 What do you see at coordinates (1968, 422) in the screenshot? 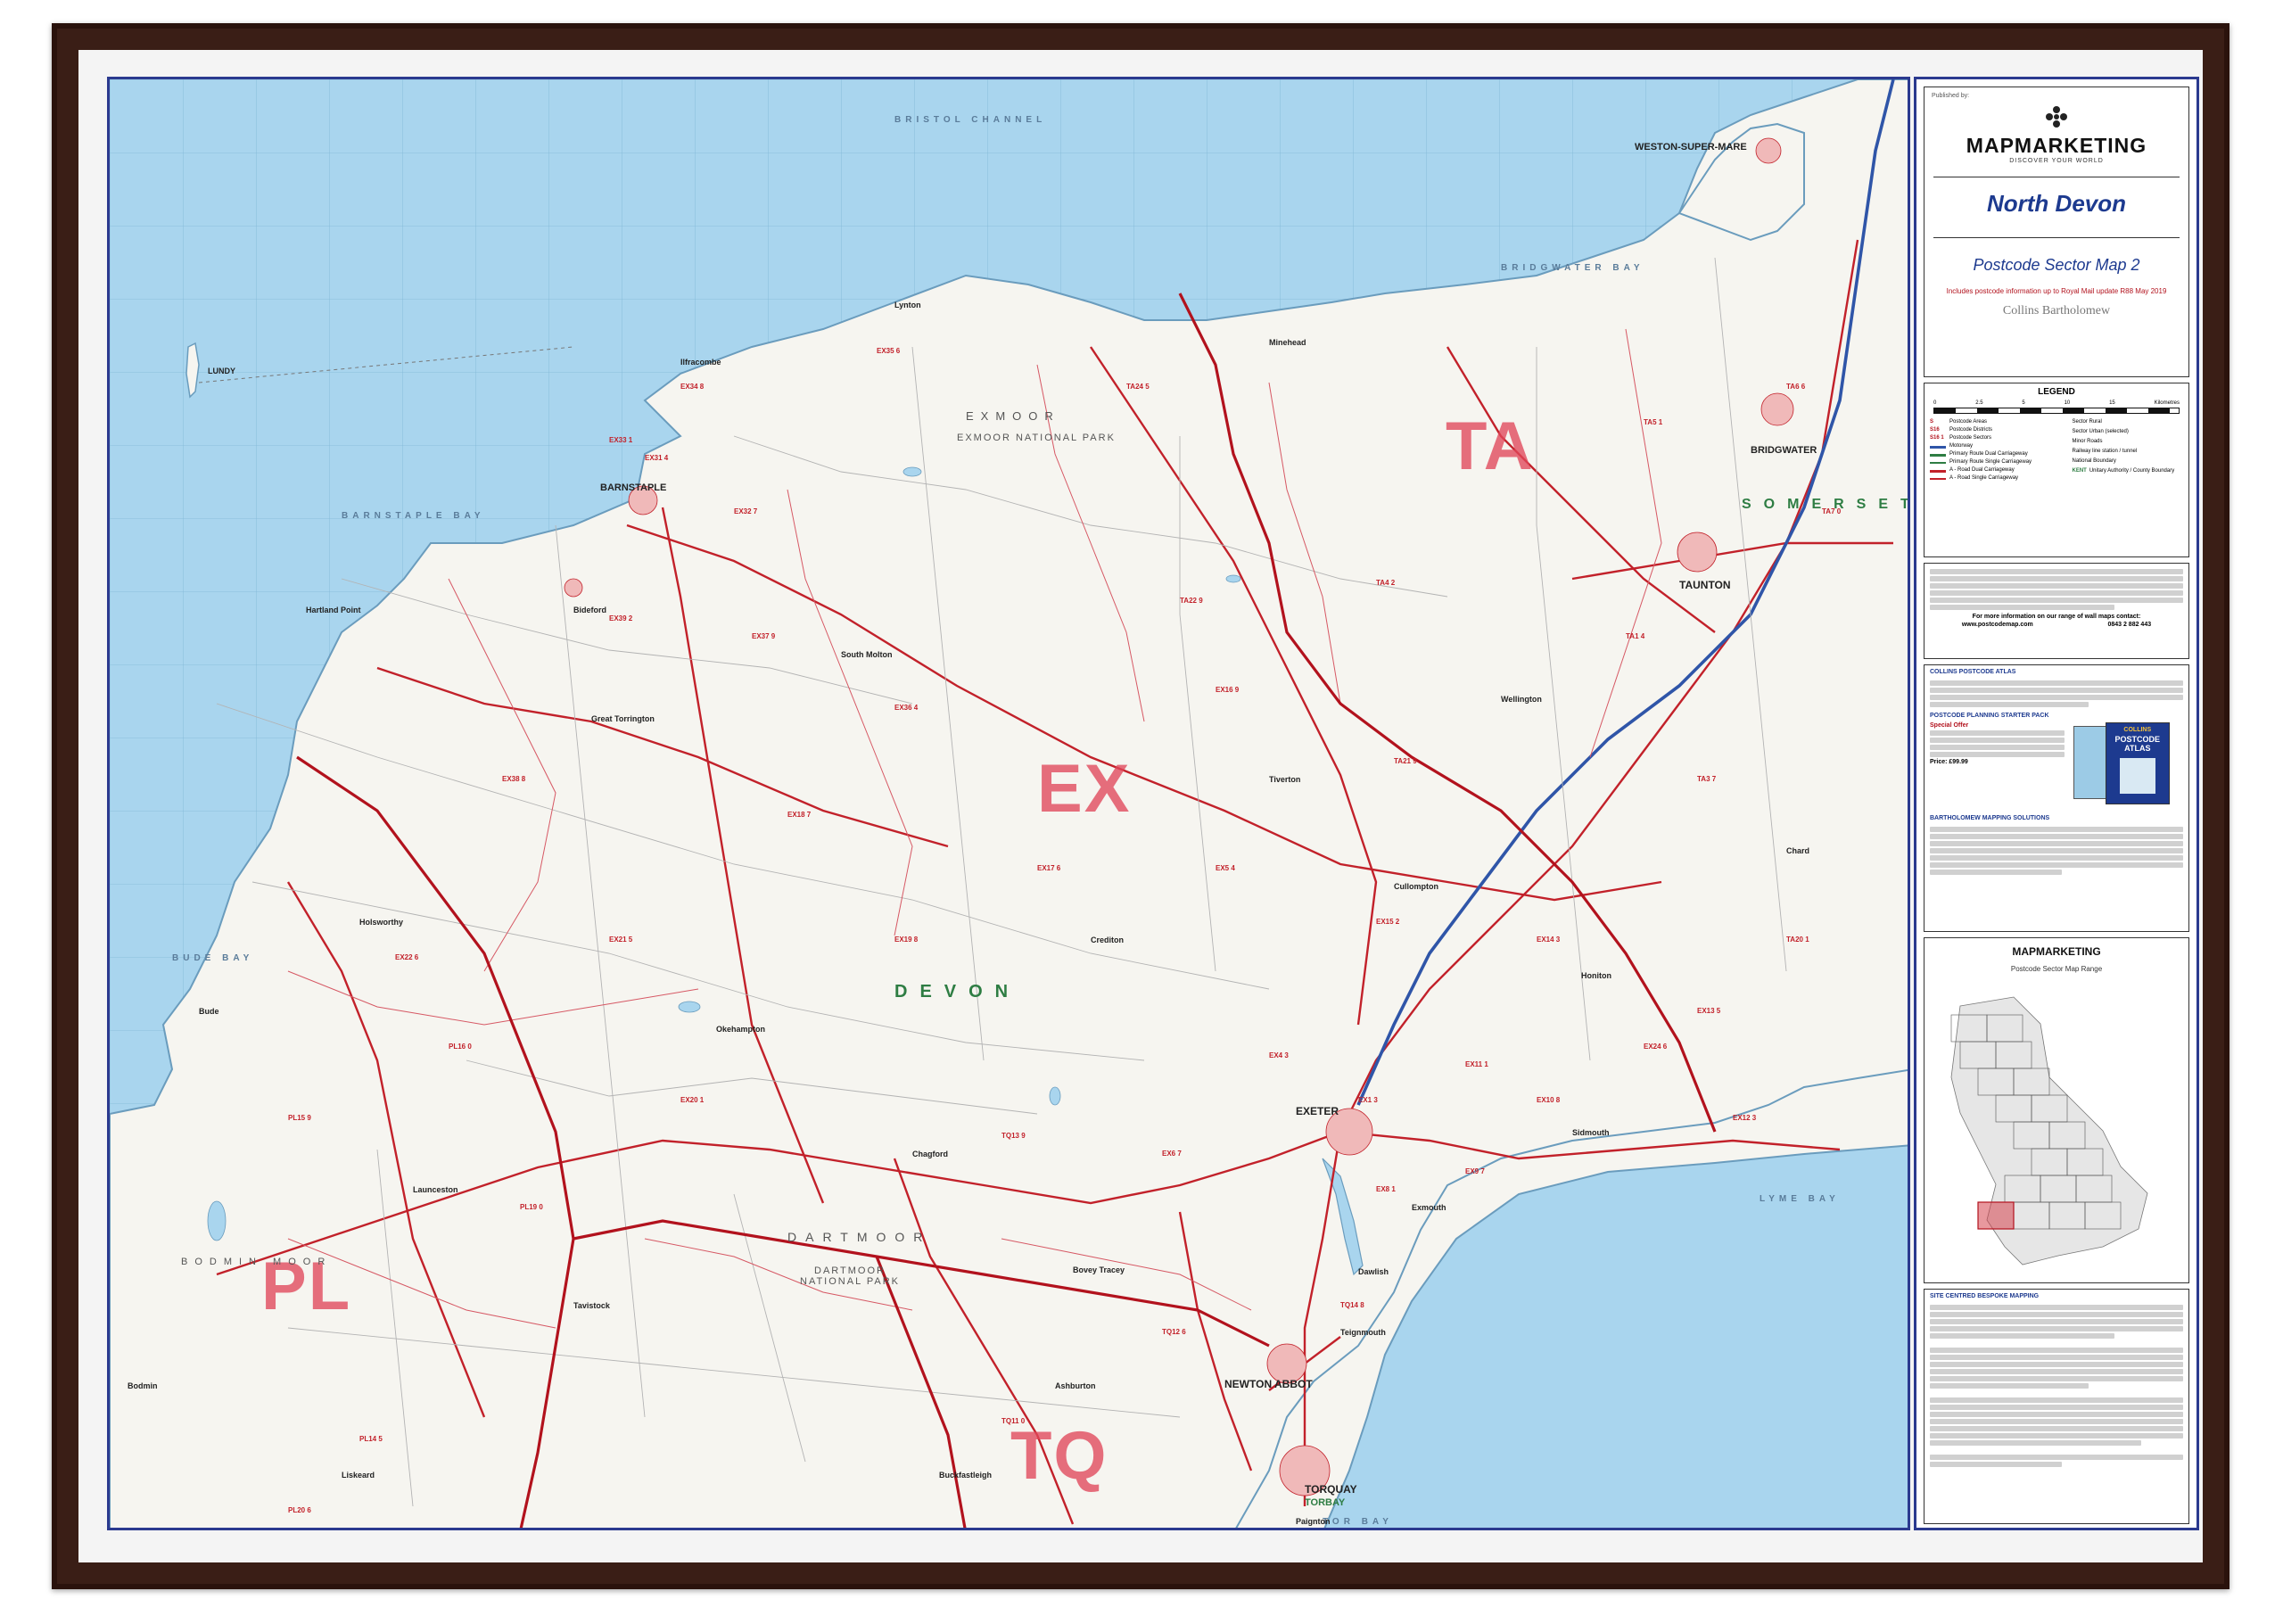
I see `legend-text: Postcode Areas` at bounding box center [1968, 422].